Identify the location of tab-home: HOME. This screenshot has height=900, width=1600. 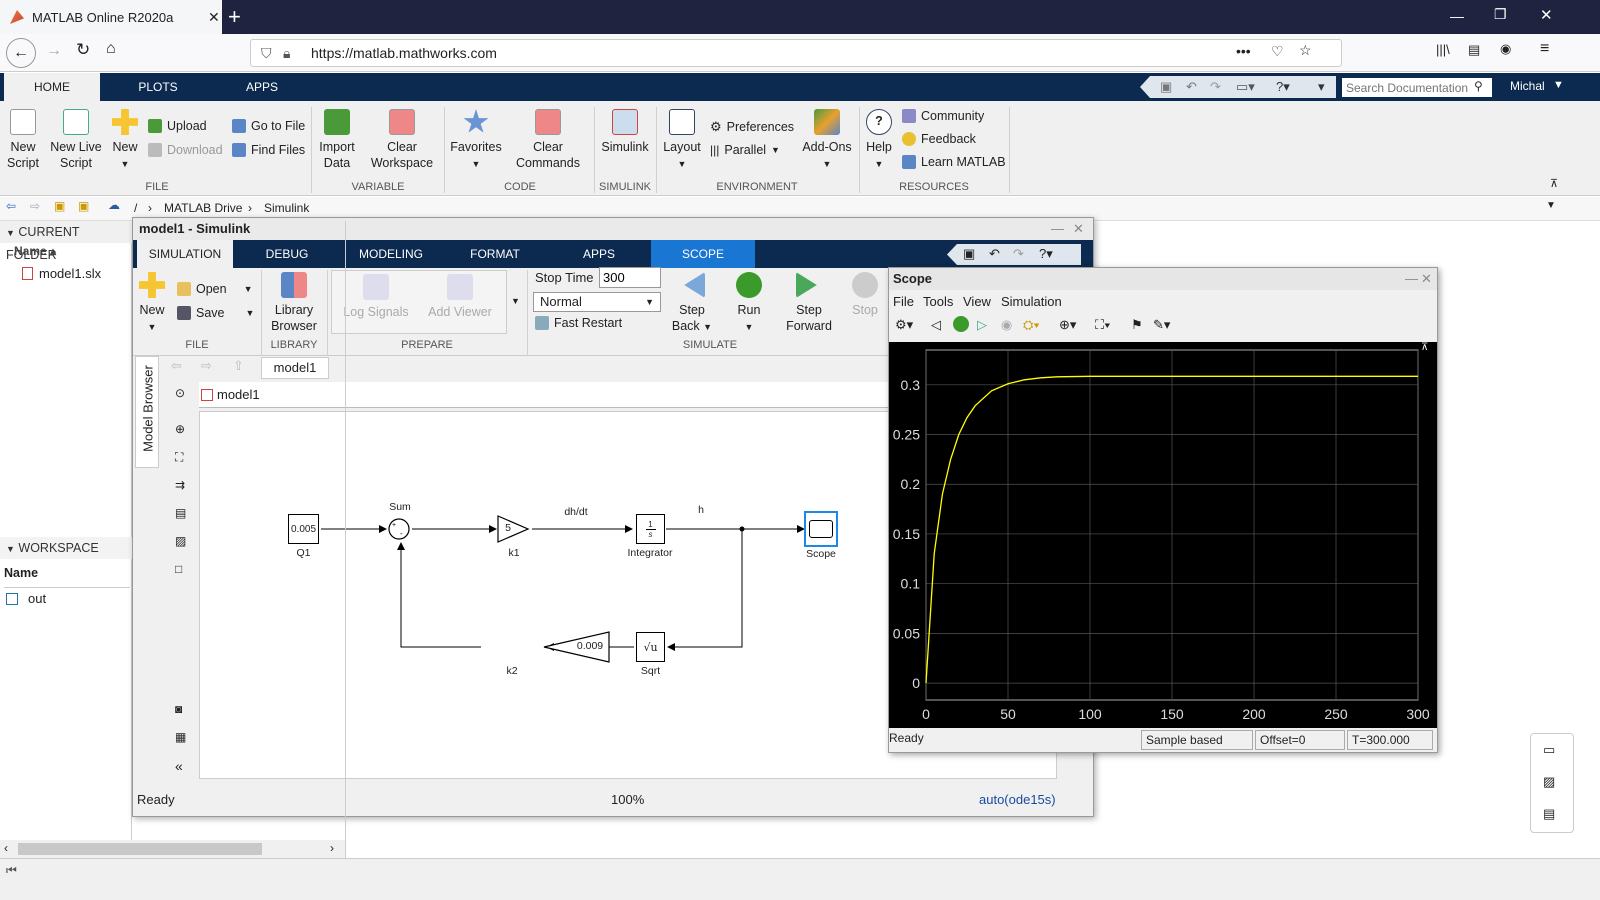
(52, 87).